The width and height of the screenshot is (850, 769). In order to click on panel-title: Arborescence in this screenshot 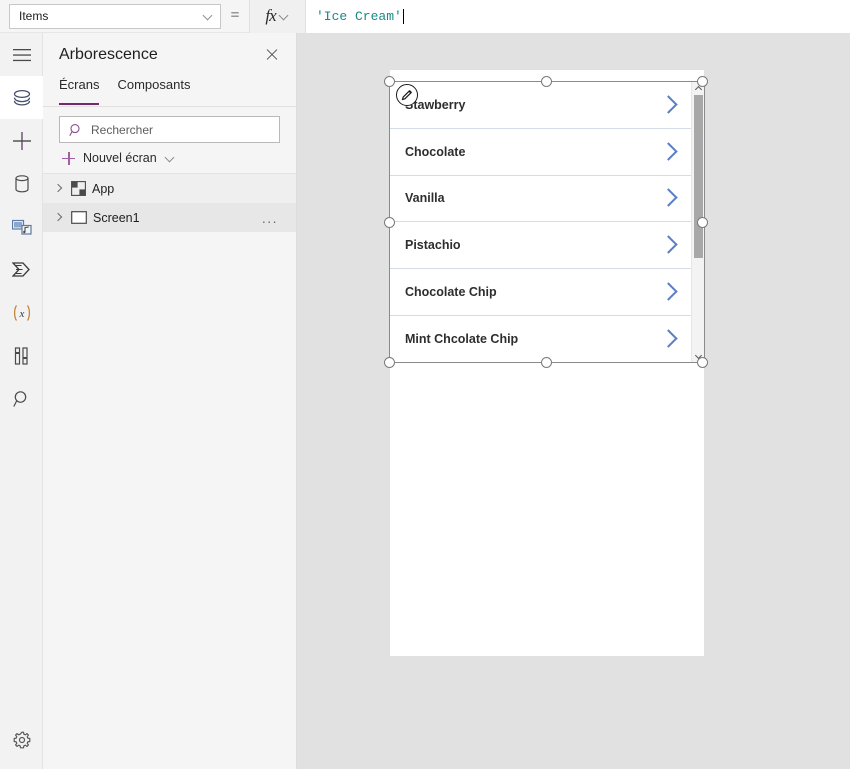, I will do `click(108, 54)`.